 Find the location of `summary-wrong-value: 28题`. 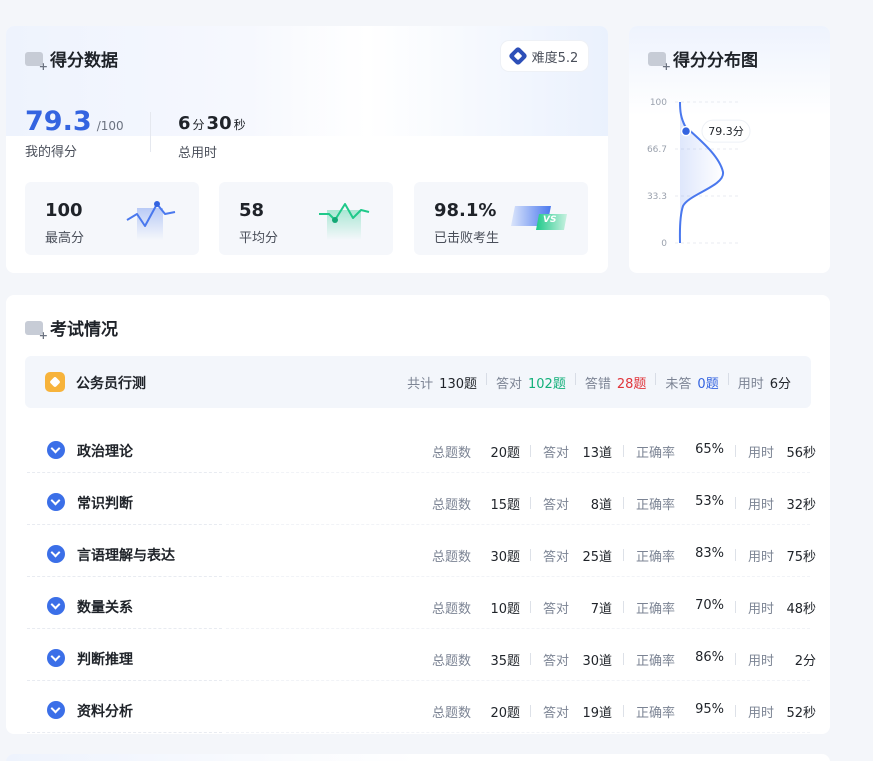

summary-wrong-value: 28题 is located at coordinates (631, 384).